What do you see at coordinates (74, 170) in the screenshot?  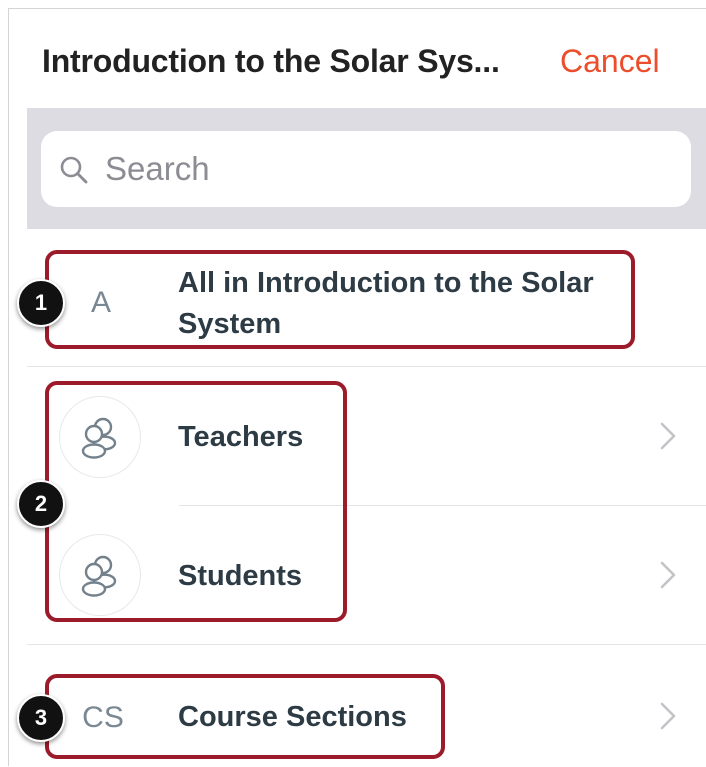 I see `search-icon` at bounding box center [74, 170].